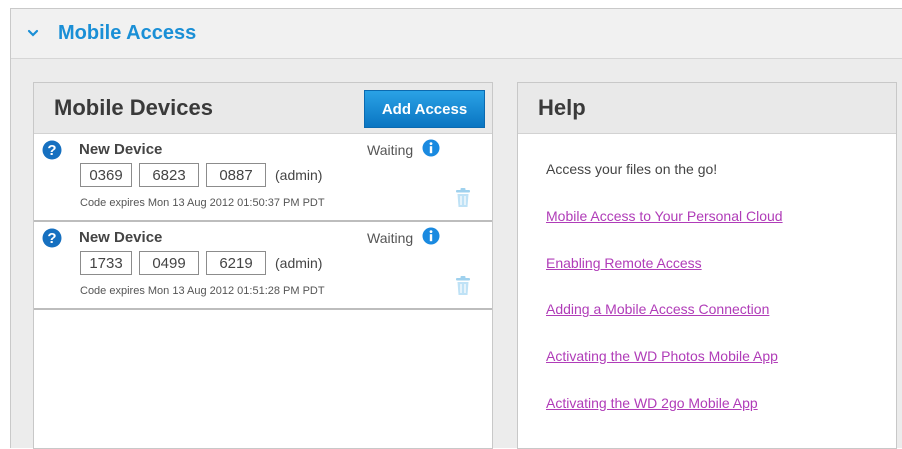  I want to click on code-box: 0499, so click(169, 263).